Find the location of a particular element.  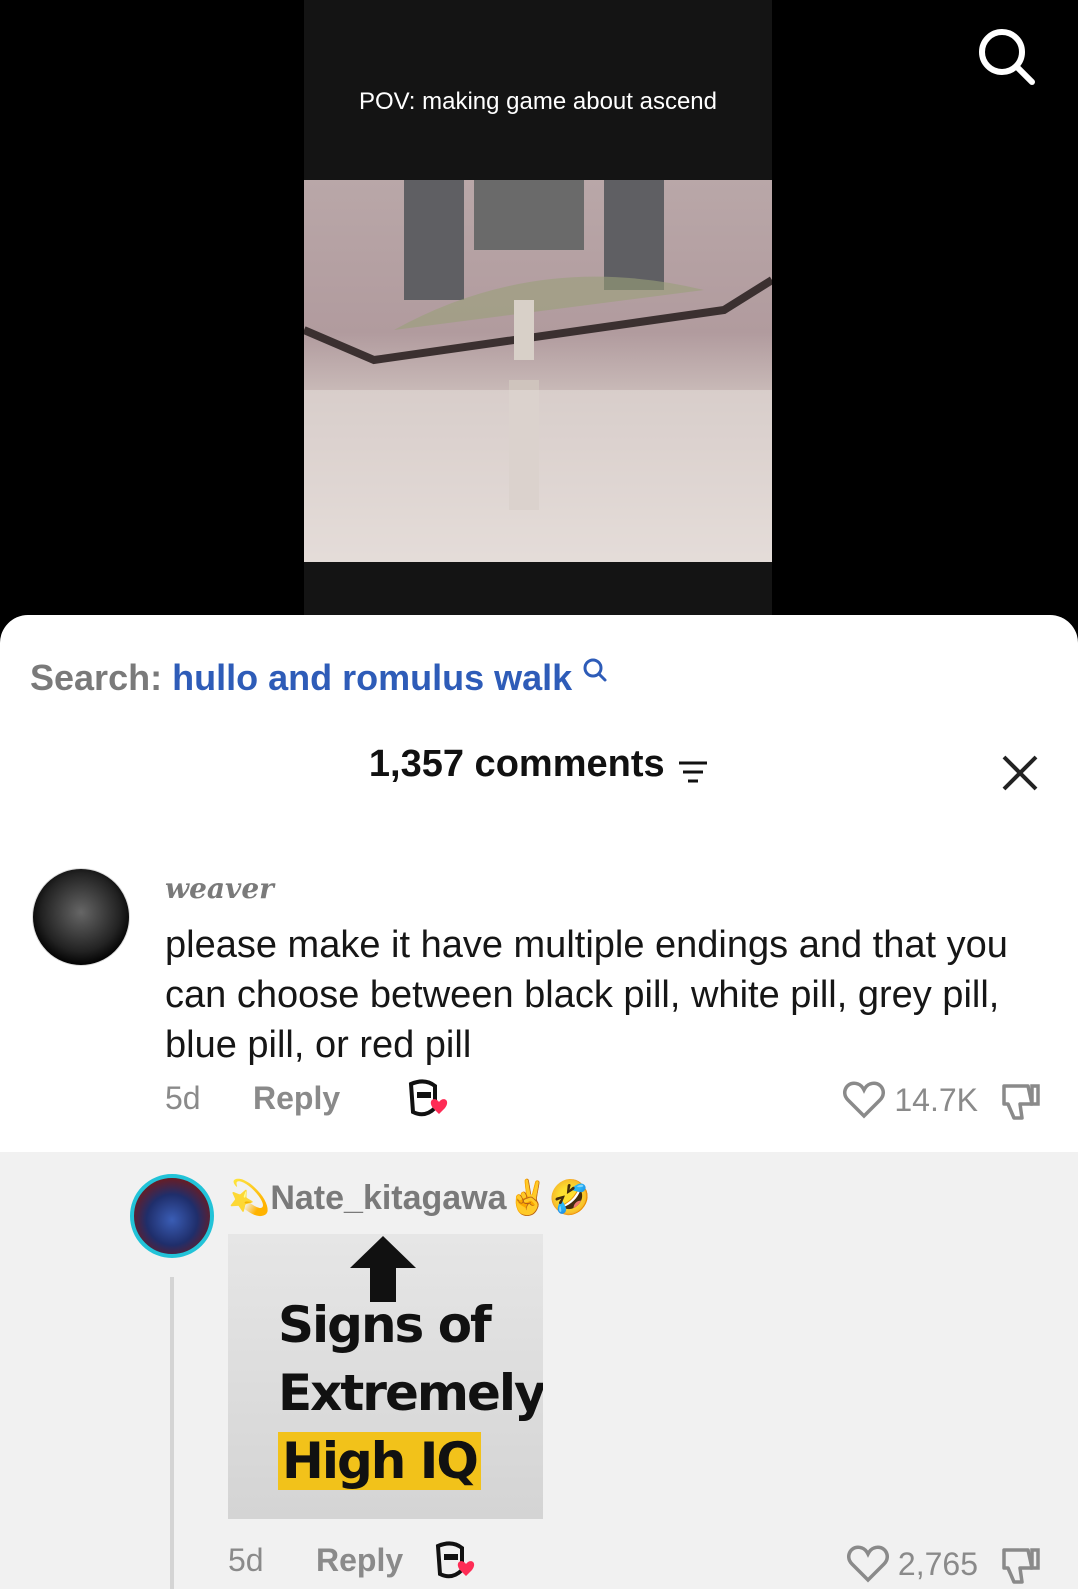

video-image is located at coordinates (538, 371).